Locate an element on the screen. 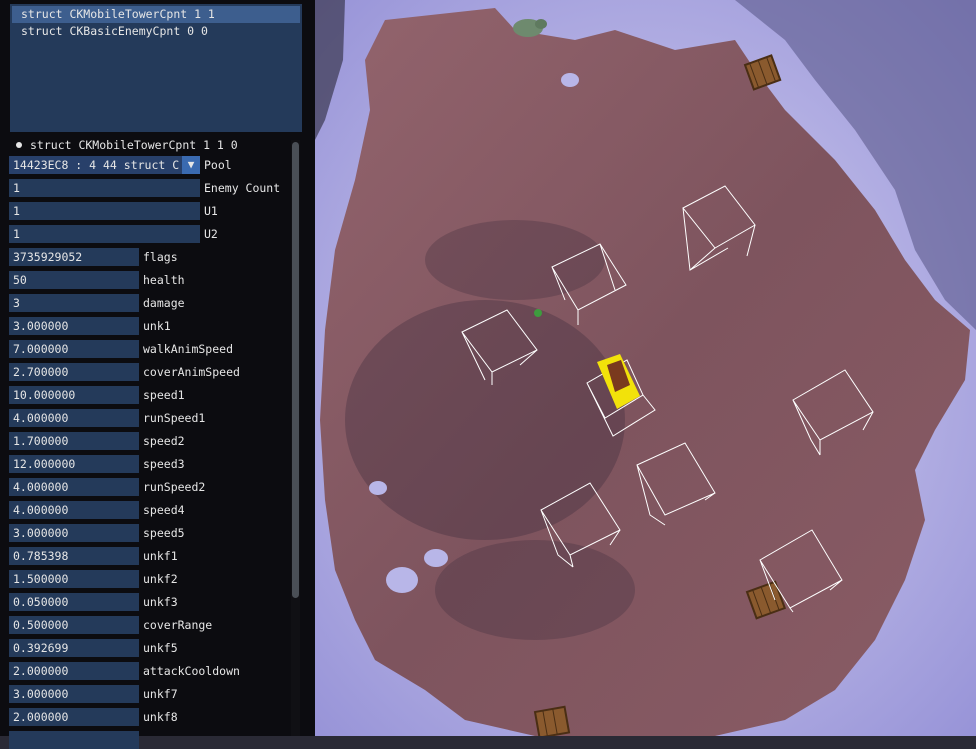 This screenshot has width=976, height=749. value-input: 10.000000 is located at coordinates (74, 395).